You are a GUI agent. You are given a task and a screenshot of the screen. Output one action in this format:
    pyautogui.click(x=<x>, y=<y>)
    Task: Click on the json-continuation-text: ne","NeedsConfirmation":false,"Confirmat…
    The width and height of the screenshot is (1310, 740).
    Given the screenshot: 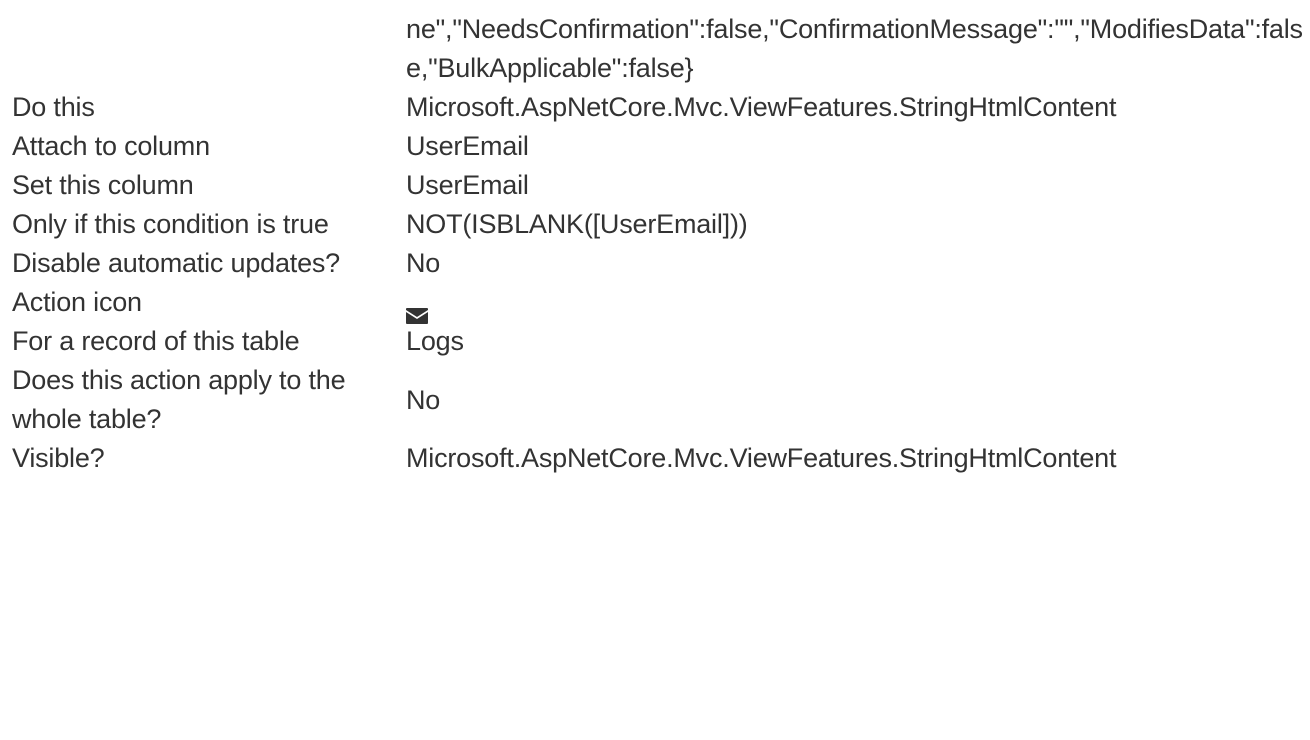 What is the action you would take?
    pyautogui.click(x=854, y=48)
    